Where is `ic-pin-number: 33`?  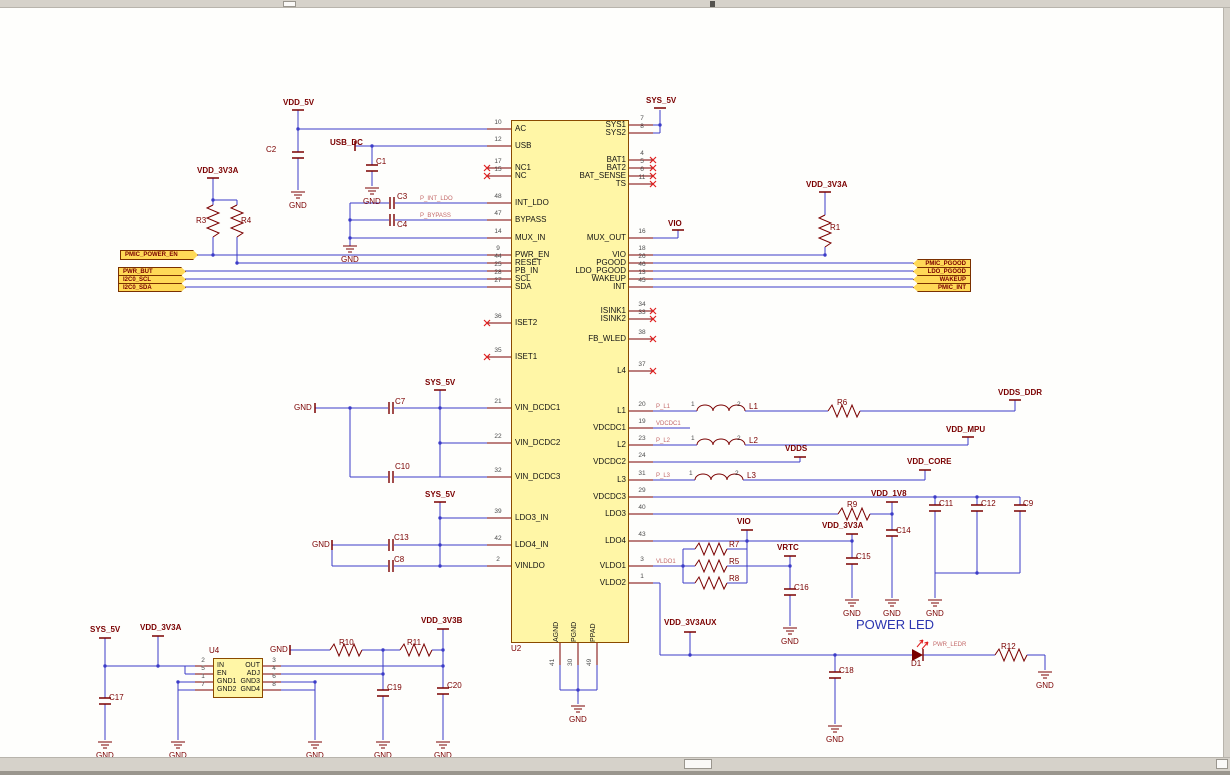
ic-pin-number: 33 is located at coordinates (642, 312).